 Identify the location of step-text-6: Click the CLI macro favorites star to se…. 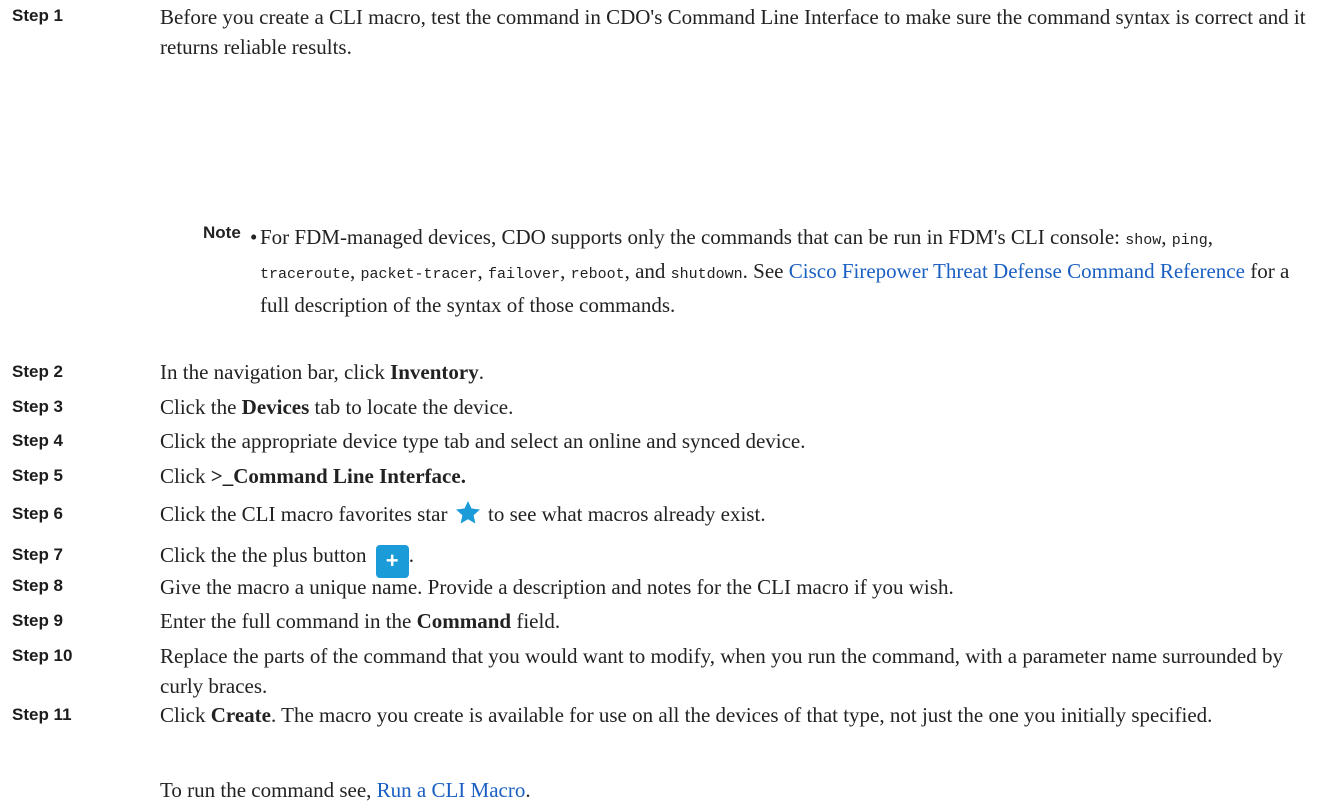
(463, 513).